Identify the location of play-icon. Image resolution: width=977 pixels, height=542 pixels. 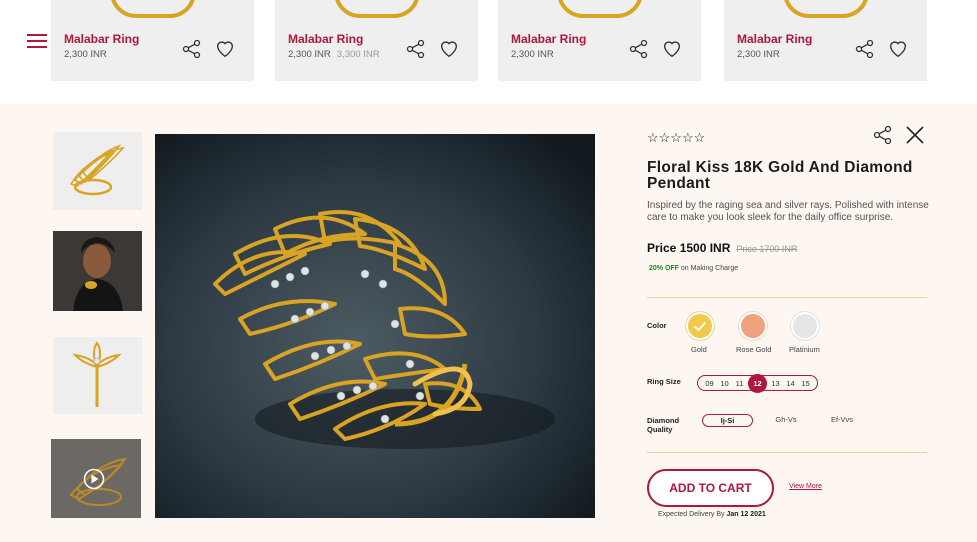
(94, 479).